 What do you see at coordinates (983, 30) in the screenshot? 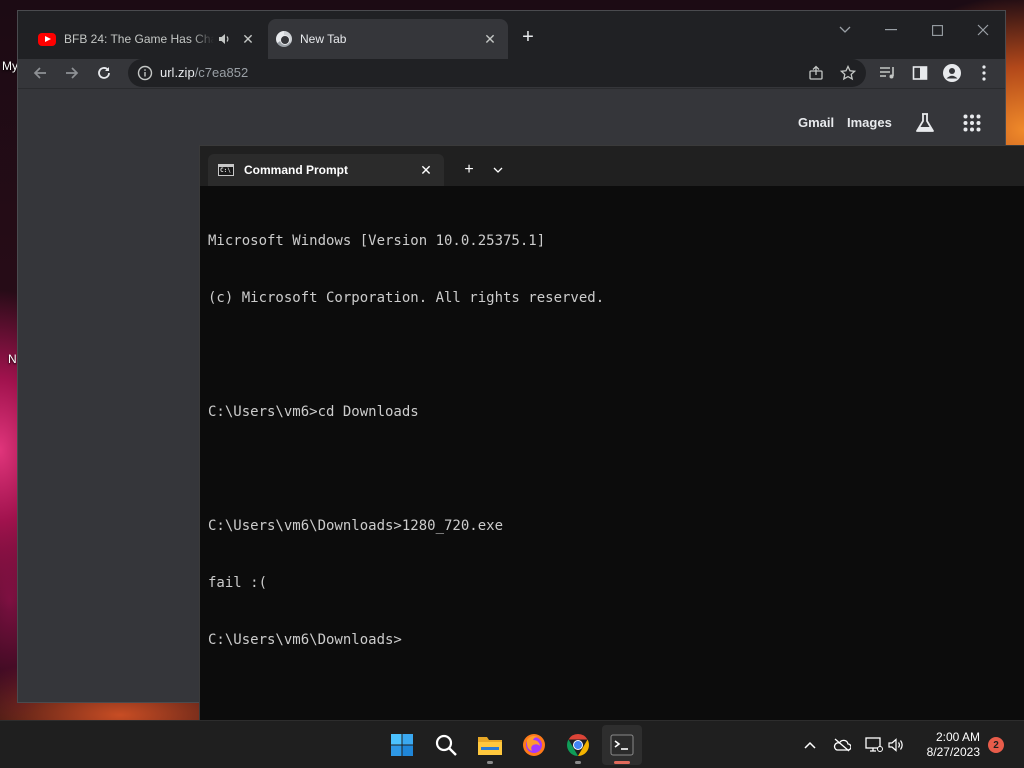
I see `close-window-button` at bounding box center [983, 30].